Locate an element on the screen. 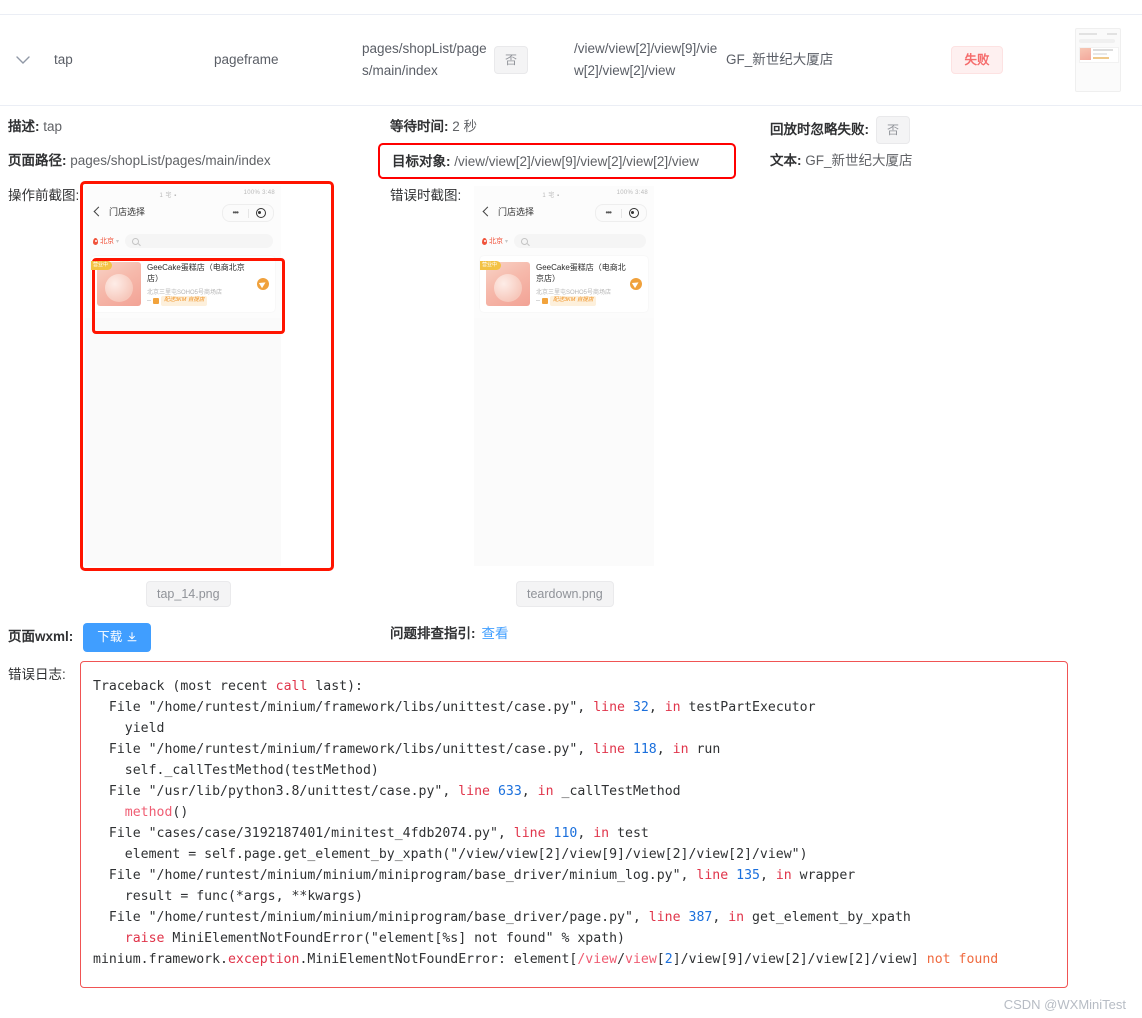  field-page-path: 页面路径: pages/shopList/pages/main/index is located at coordinates (139, 161).